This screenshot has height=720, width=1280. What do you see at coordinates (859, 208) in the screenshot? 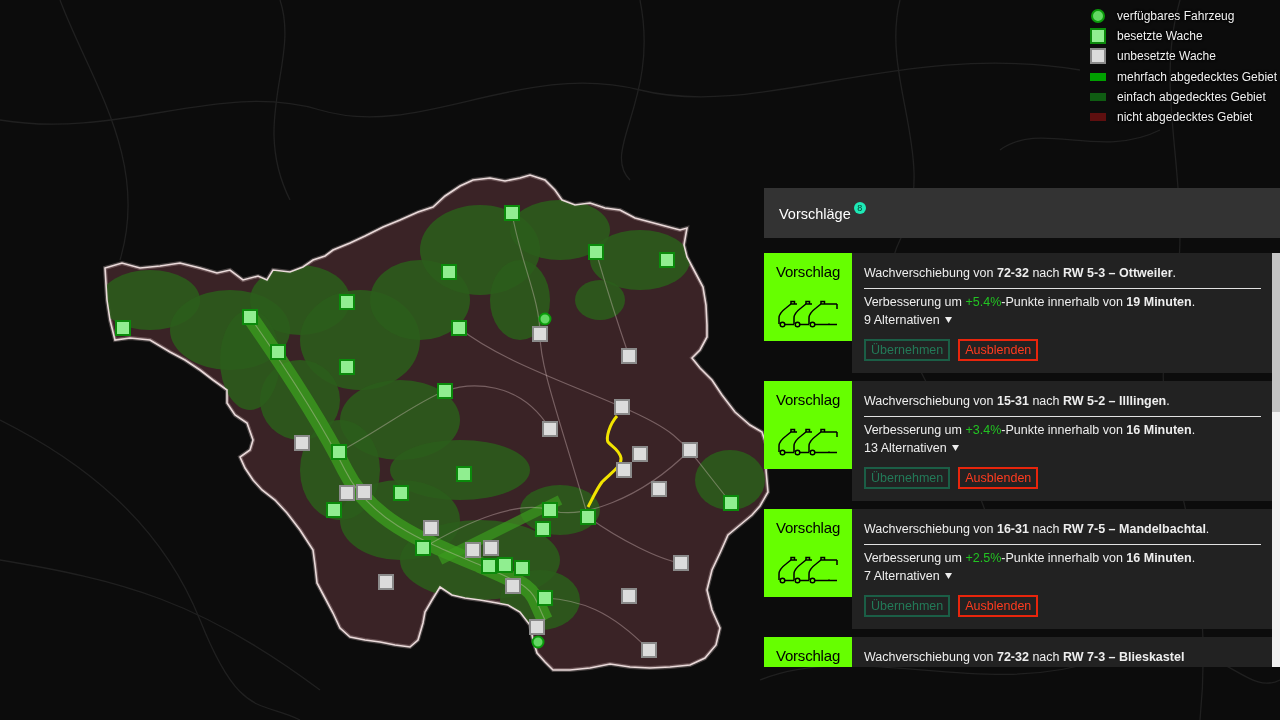
I see `count-badge: 8` at bounding box center [859, 208].